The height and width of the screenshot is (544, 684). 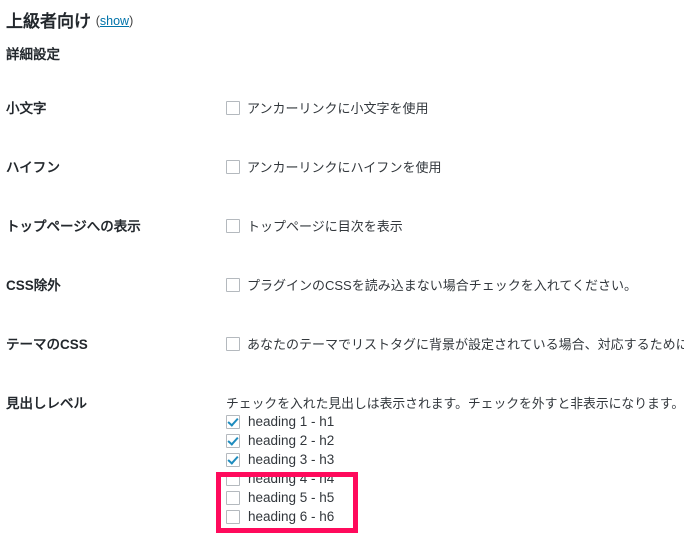 I want to click on list-item: heading 4 - h4, so click(x=455, y=478).